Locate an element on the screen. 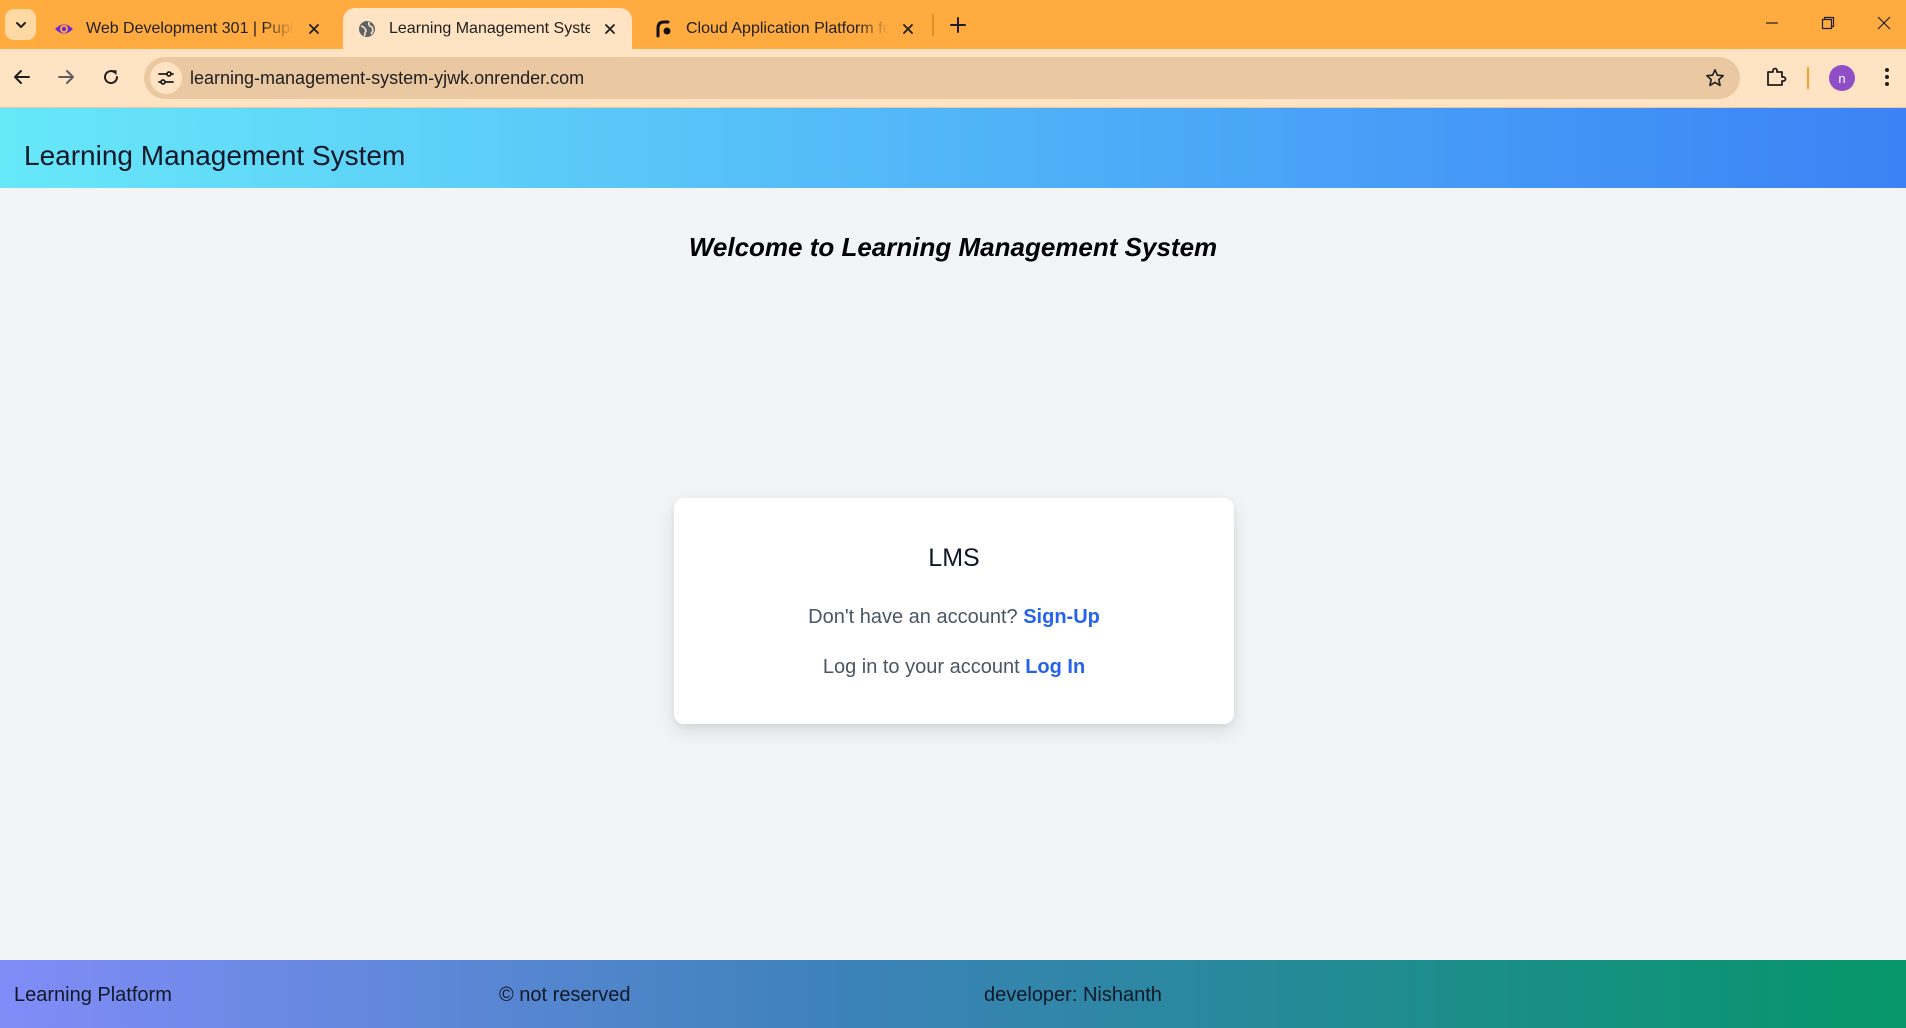 The image size is (1906, 1028). tab-title: Learning Management System is located at coordinates (489, 28).